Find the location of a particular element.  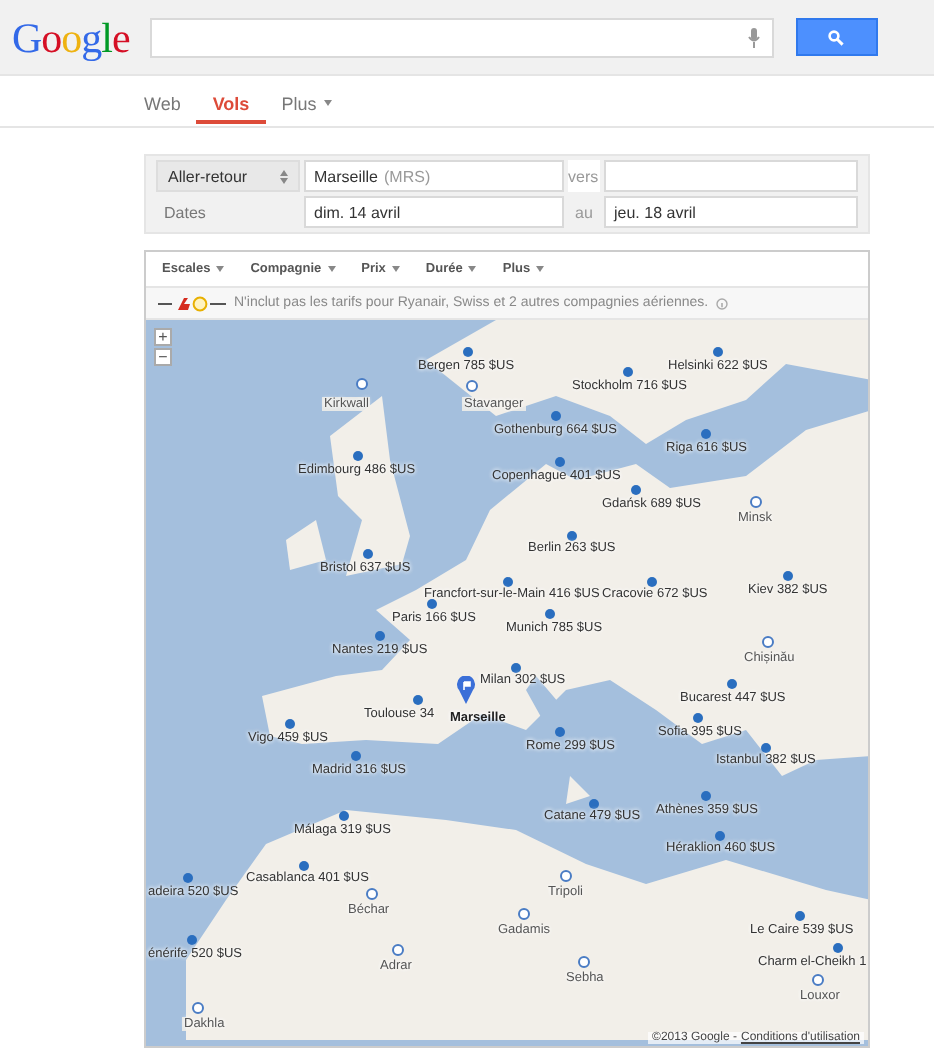

between-label: au is located at coordinates (584, 213).